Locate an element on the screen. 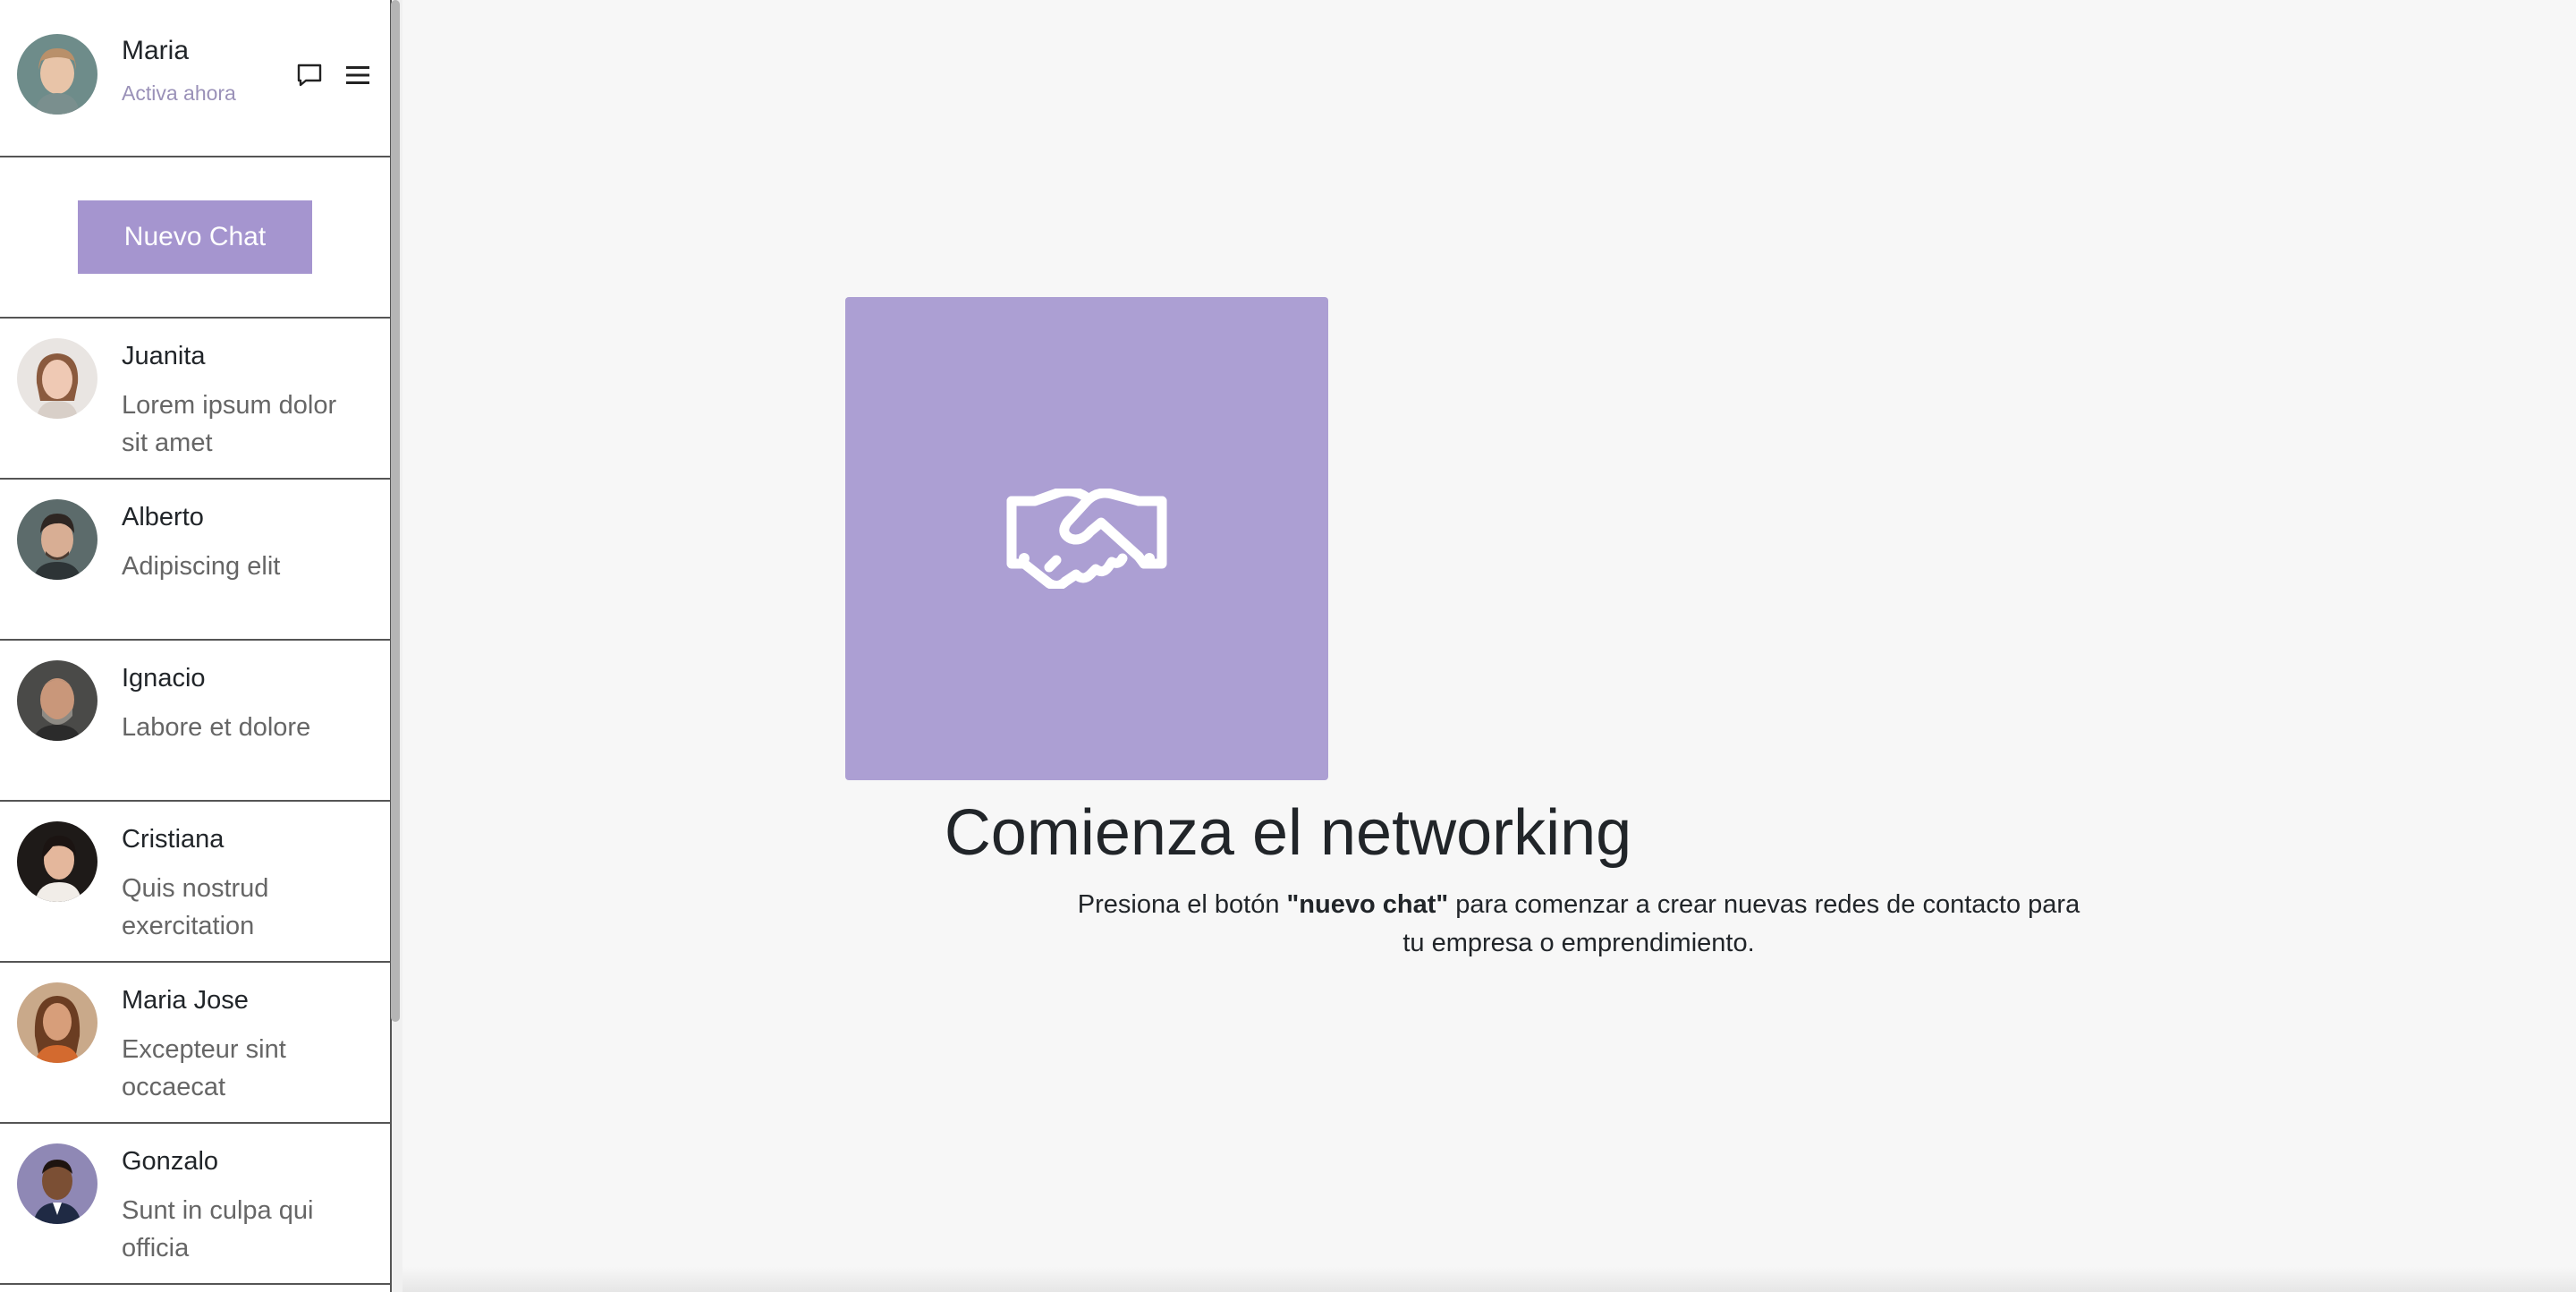 The height and width of the screenshot is (1292, 2576). contact-last-message: Labore et dolore is located at coordinates (216, 727).